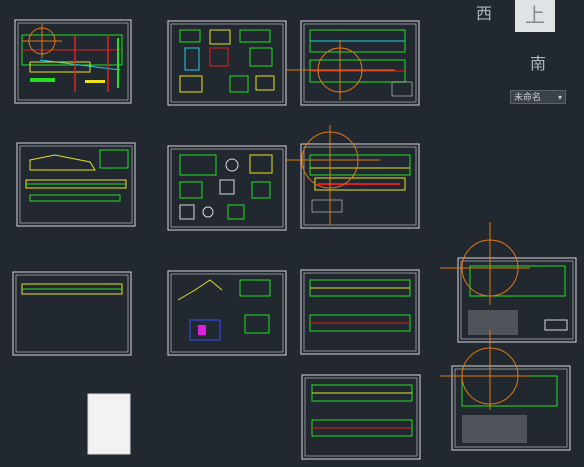 Image resolution: width=584 pixels, height=467 pixels. Describe the element at coordinates (538, 62) in the screenshot. I see `viewcube-south-label: 南` at that location.